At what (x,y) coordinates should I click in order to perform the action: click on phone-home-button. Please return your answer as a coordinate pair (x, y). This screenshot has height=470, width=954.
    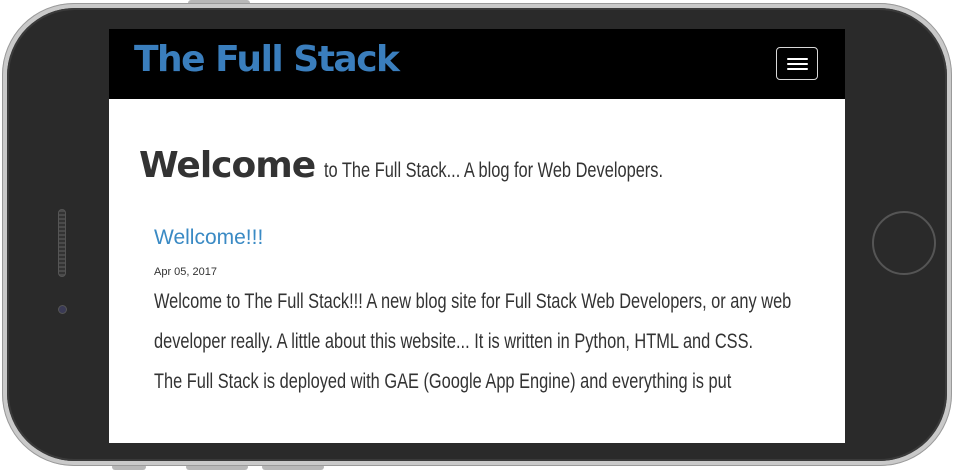
    Looking at the image, I should click on (904, 243).